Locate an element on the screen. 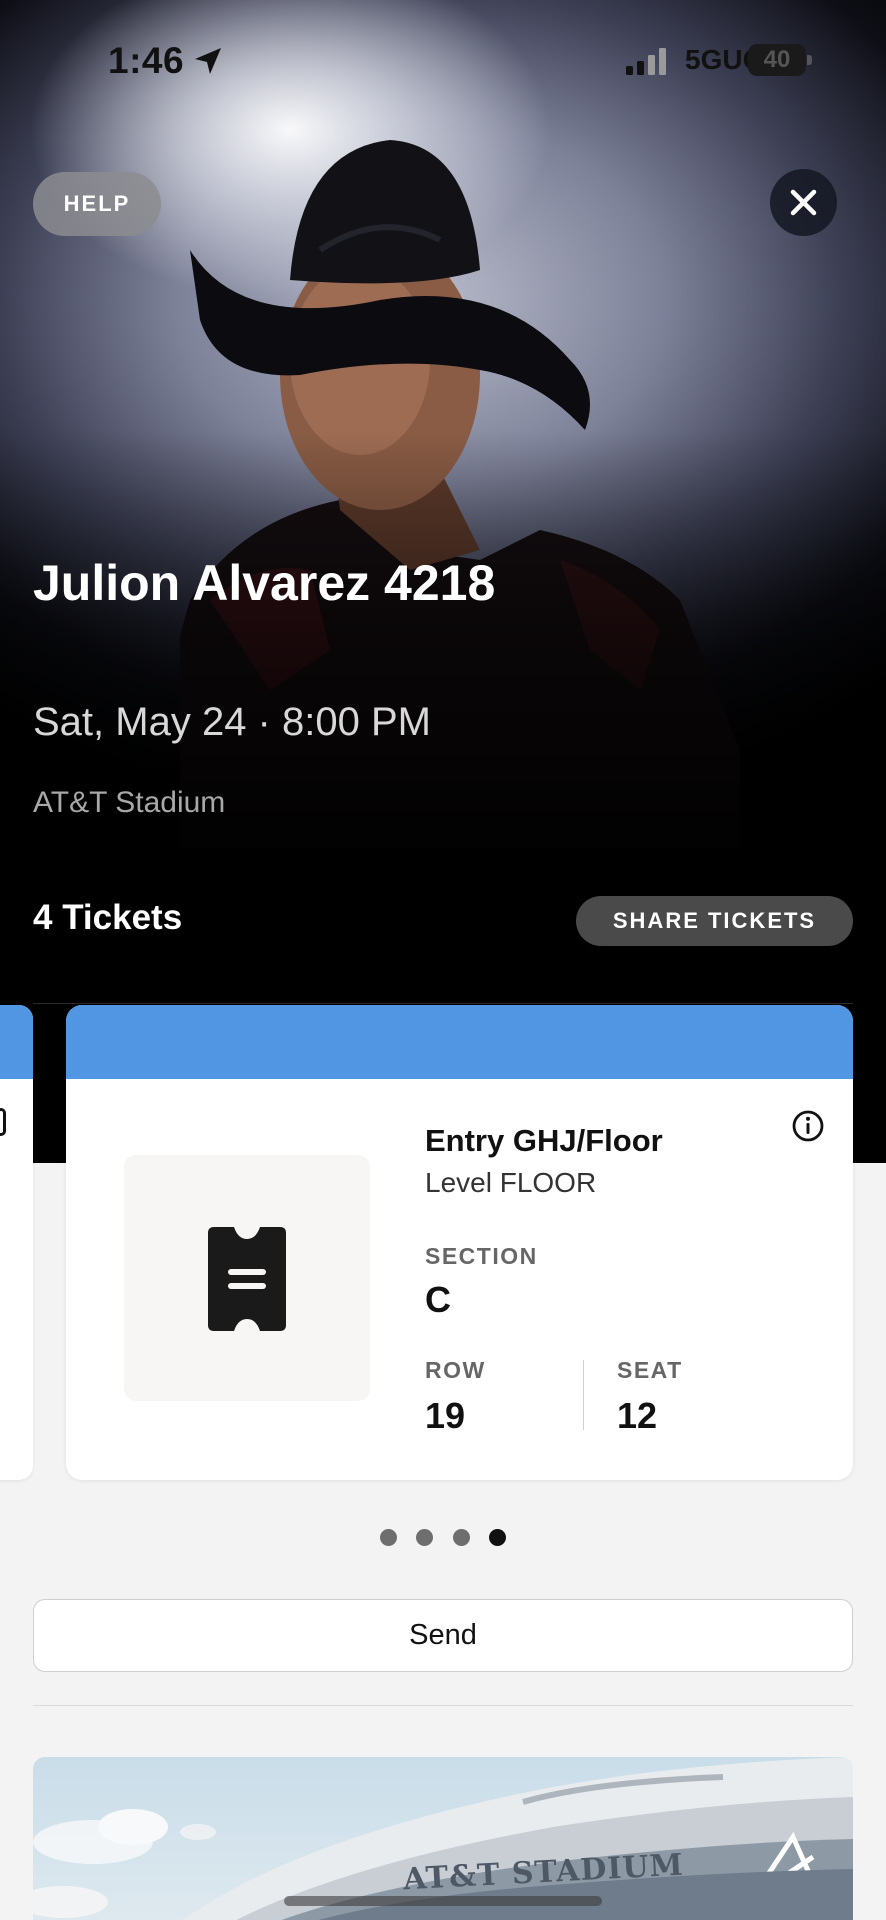  event-venue: AT&T Stadium is located at coordinates (129, 802).